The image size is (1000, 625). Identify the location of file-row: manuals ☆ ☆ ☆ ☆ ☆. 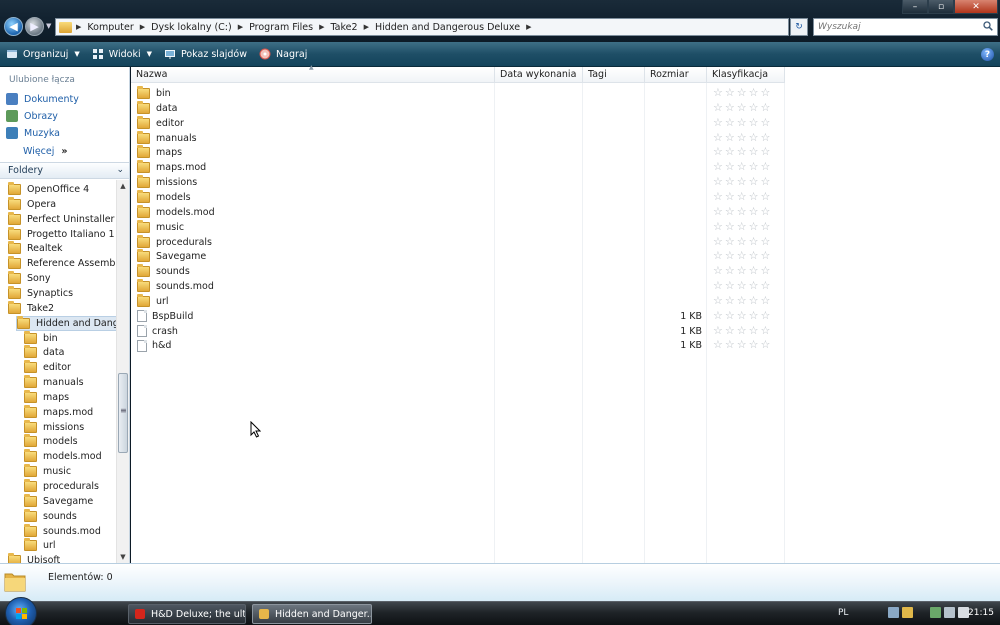
(461, 138).